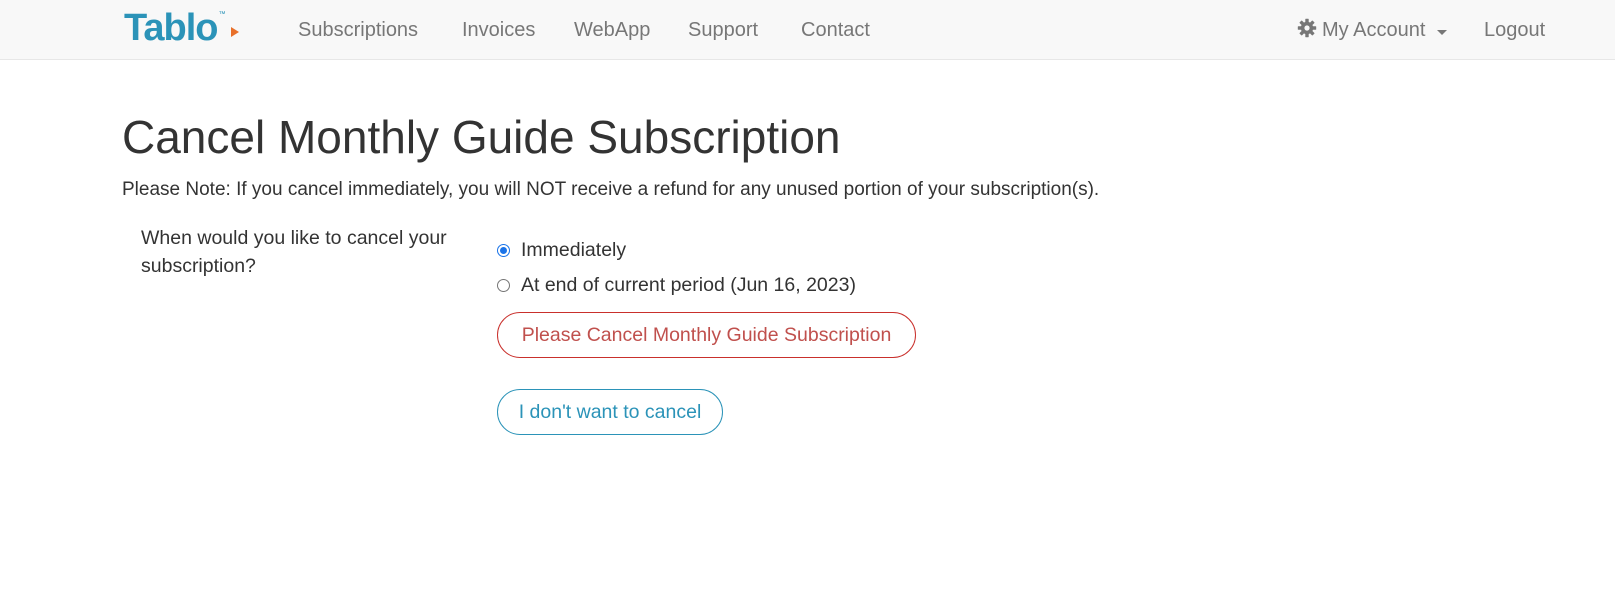 The image size is (1615, 596). Describe the element at coordinates (235, 32) in the screenshot. I see `play-icon` at that location.